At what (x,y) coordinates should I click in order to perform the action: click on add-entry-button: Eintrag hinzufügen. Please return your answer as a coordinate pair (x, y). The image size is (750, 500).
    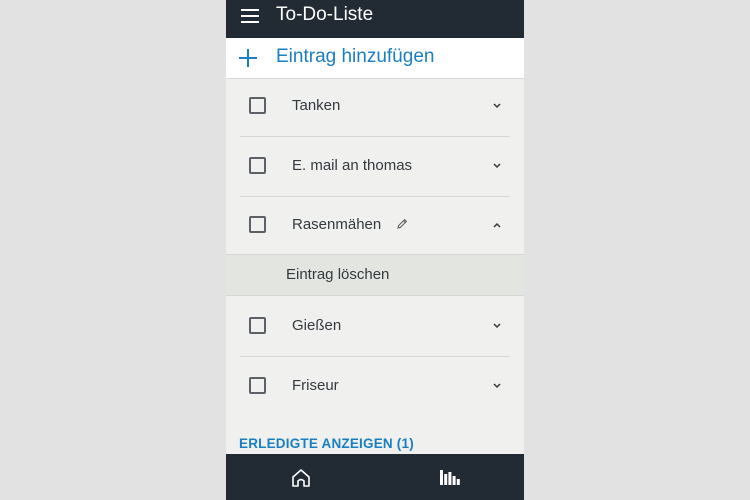
    Looking at the image, I should click on (375, 58).